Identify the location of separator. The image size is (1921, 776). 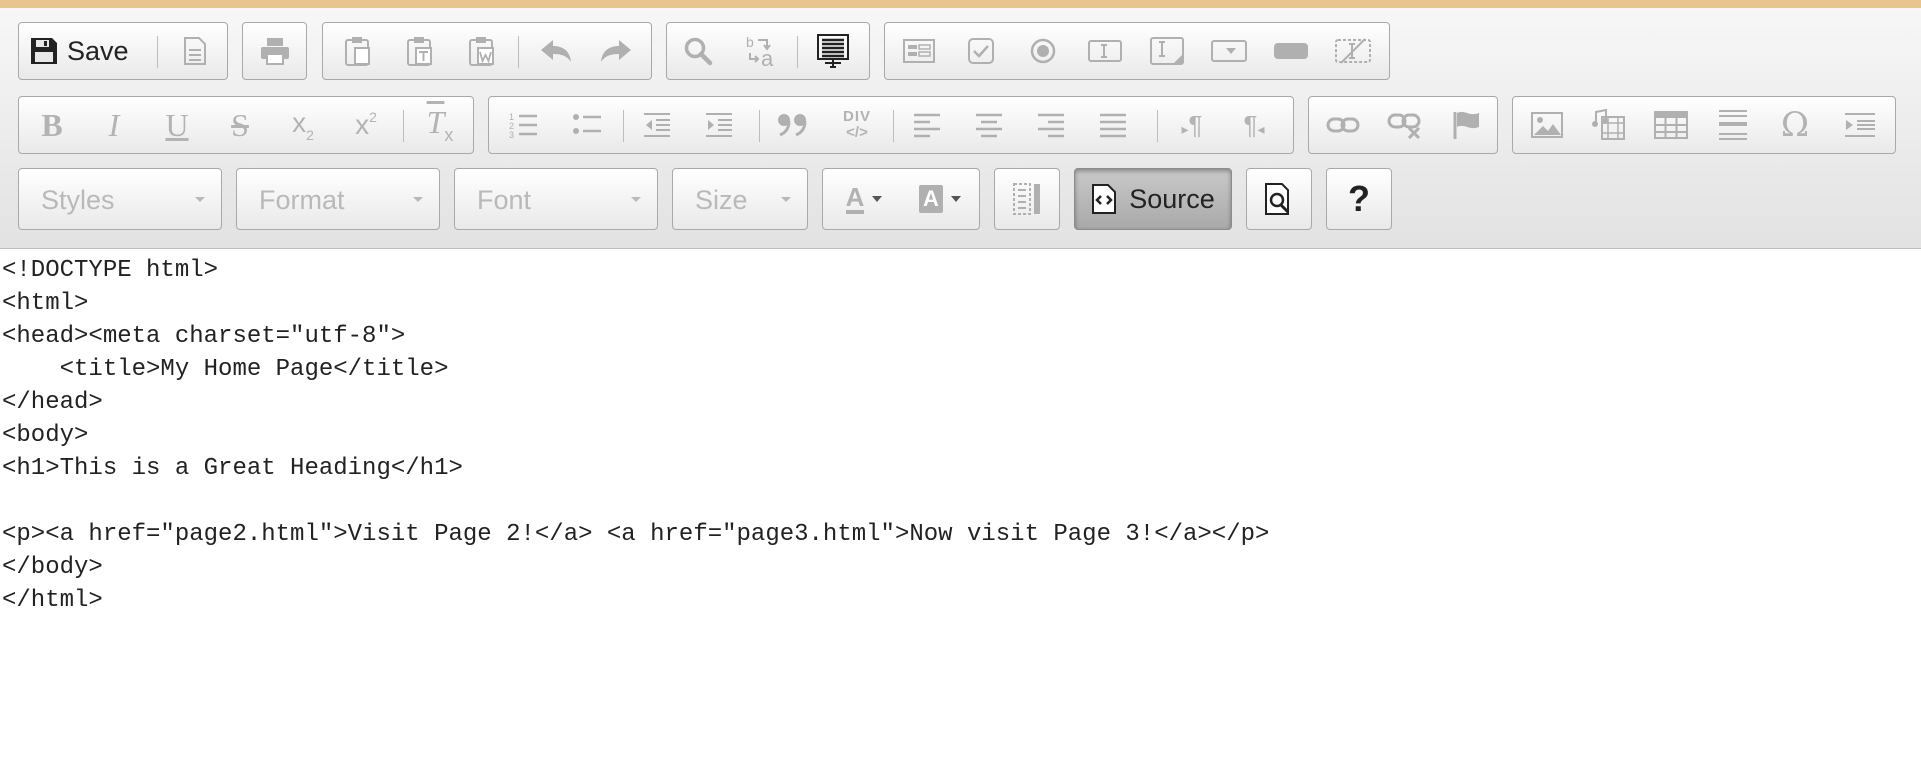
(893, 126).